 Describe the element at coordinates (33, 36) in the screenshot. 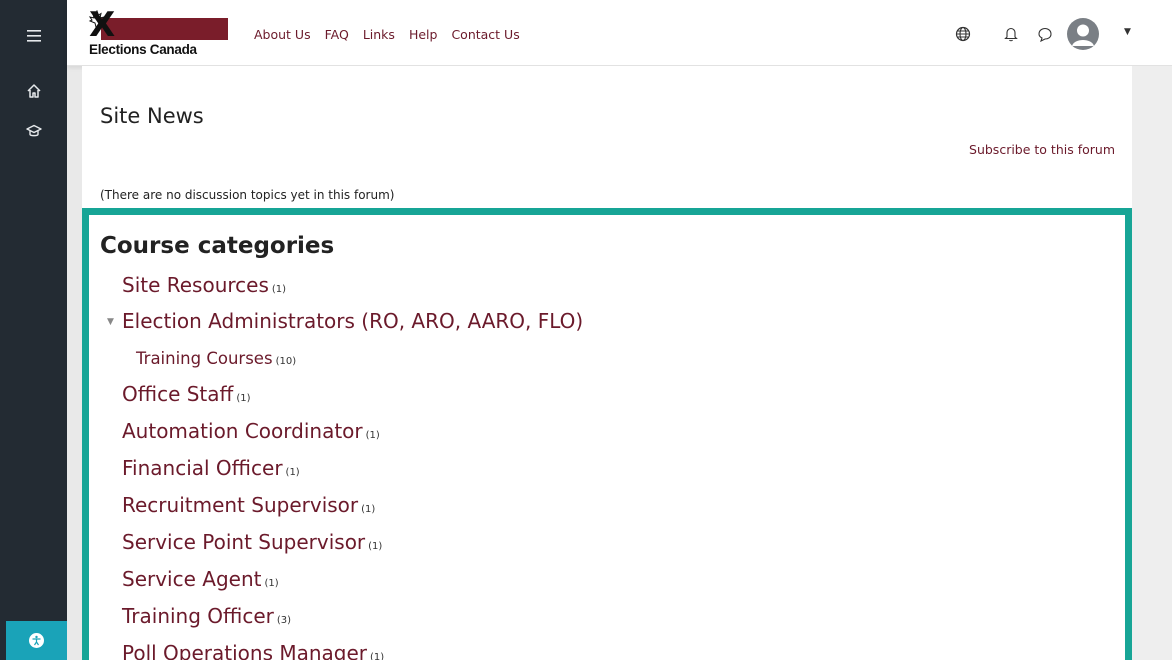

I see `hamburger-icon` at that location.